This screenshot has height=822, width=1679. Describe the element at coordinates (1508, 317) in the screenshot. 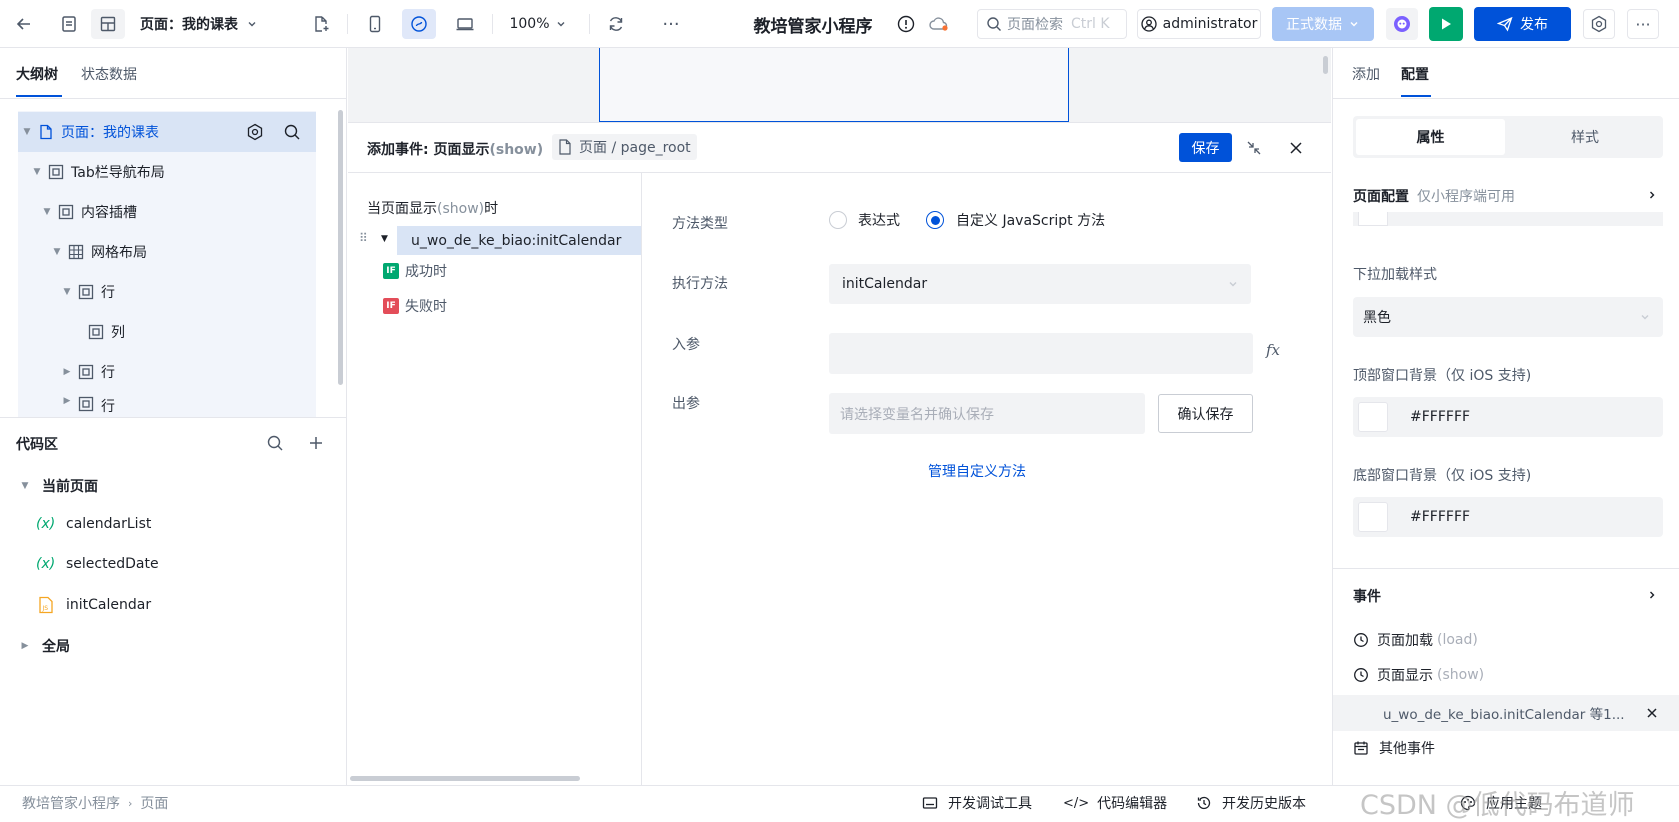

I see `pulldown-style-select: 黑色` at that location.